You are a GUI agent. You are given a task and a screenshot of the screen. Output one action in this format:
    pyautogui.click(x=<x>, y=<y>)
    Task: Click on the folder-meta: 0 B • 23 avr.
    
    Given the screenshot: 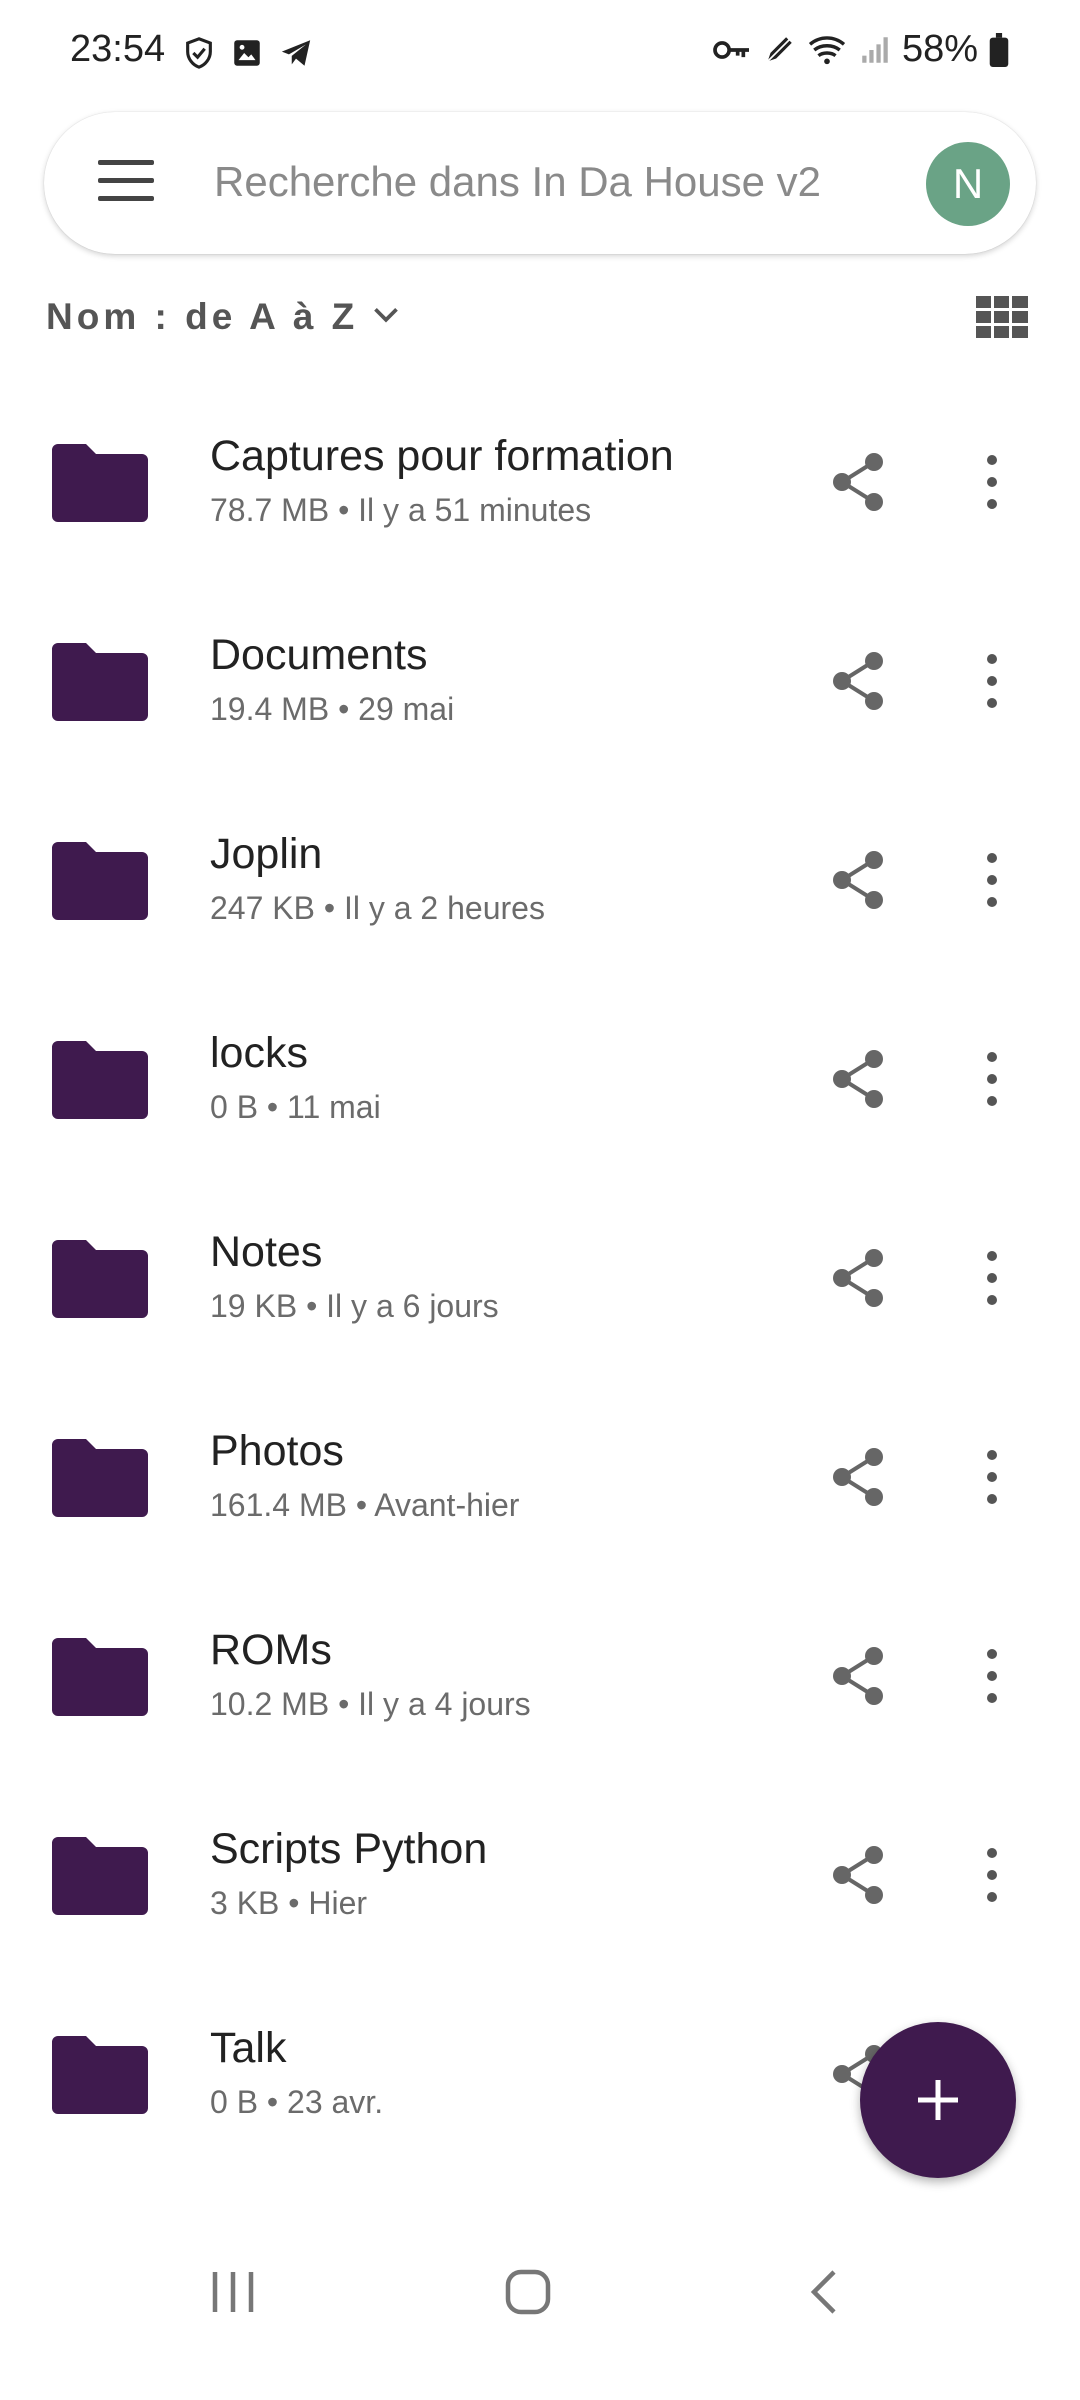 What is the action you would take?
    pyautogui.click(x=297, y=2102)
    